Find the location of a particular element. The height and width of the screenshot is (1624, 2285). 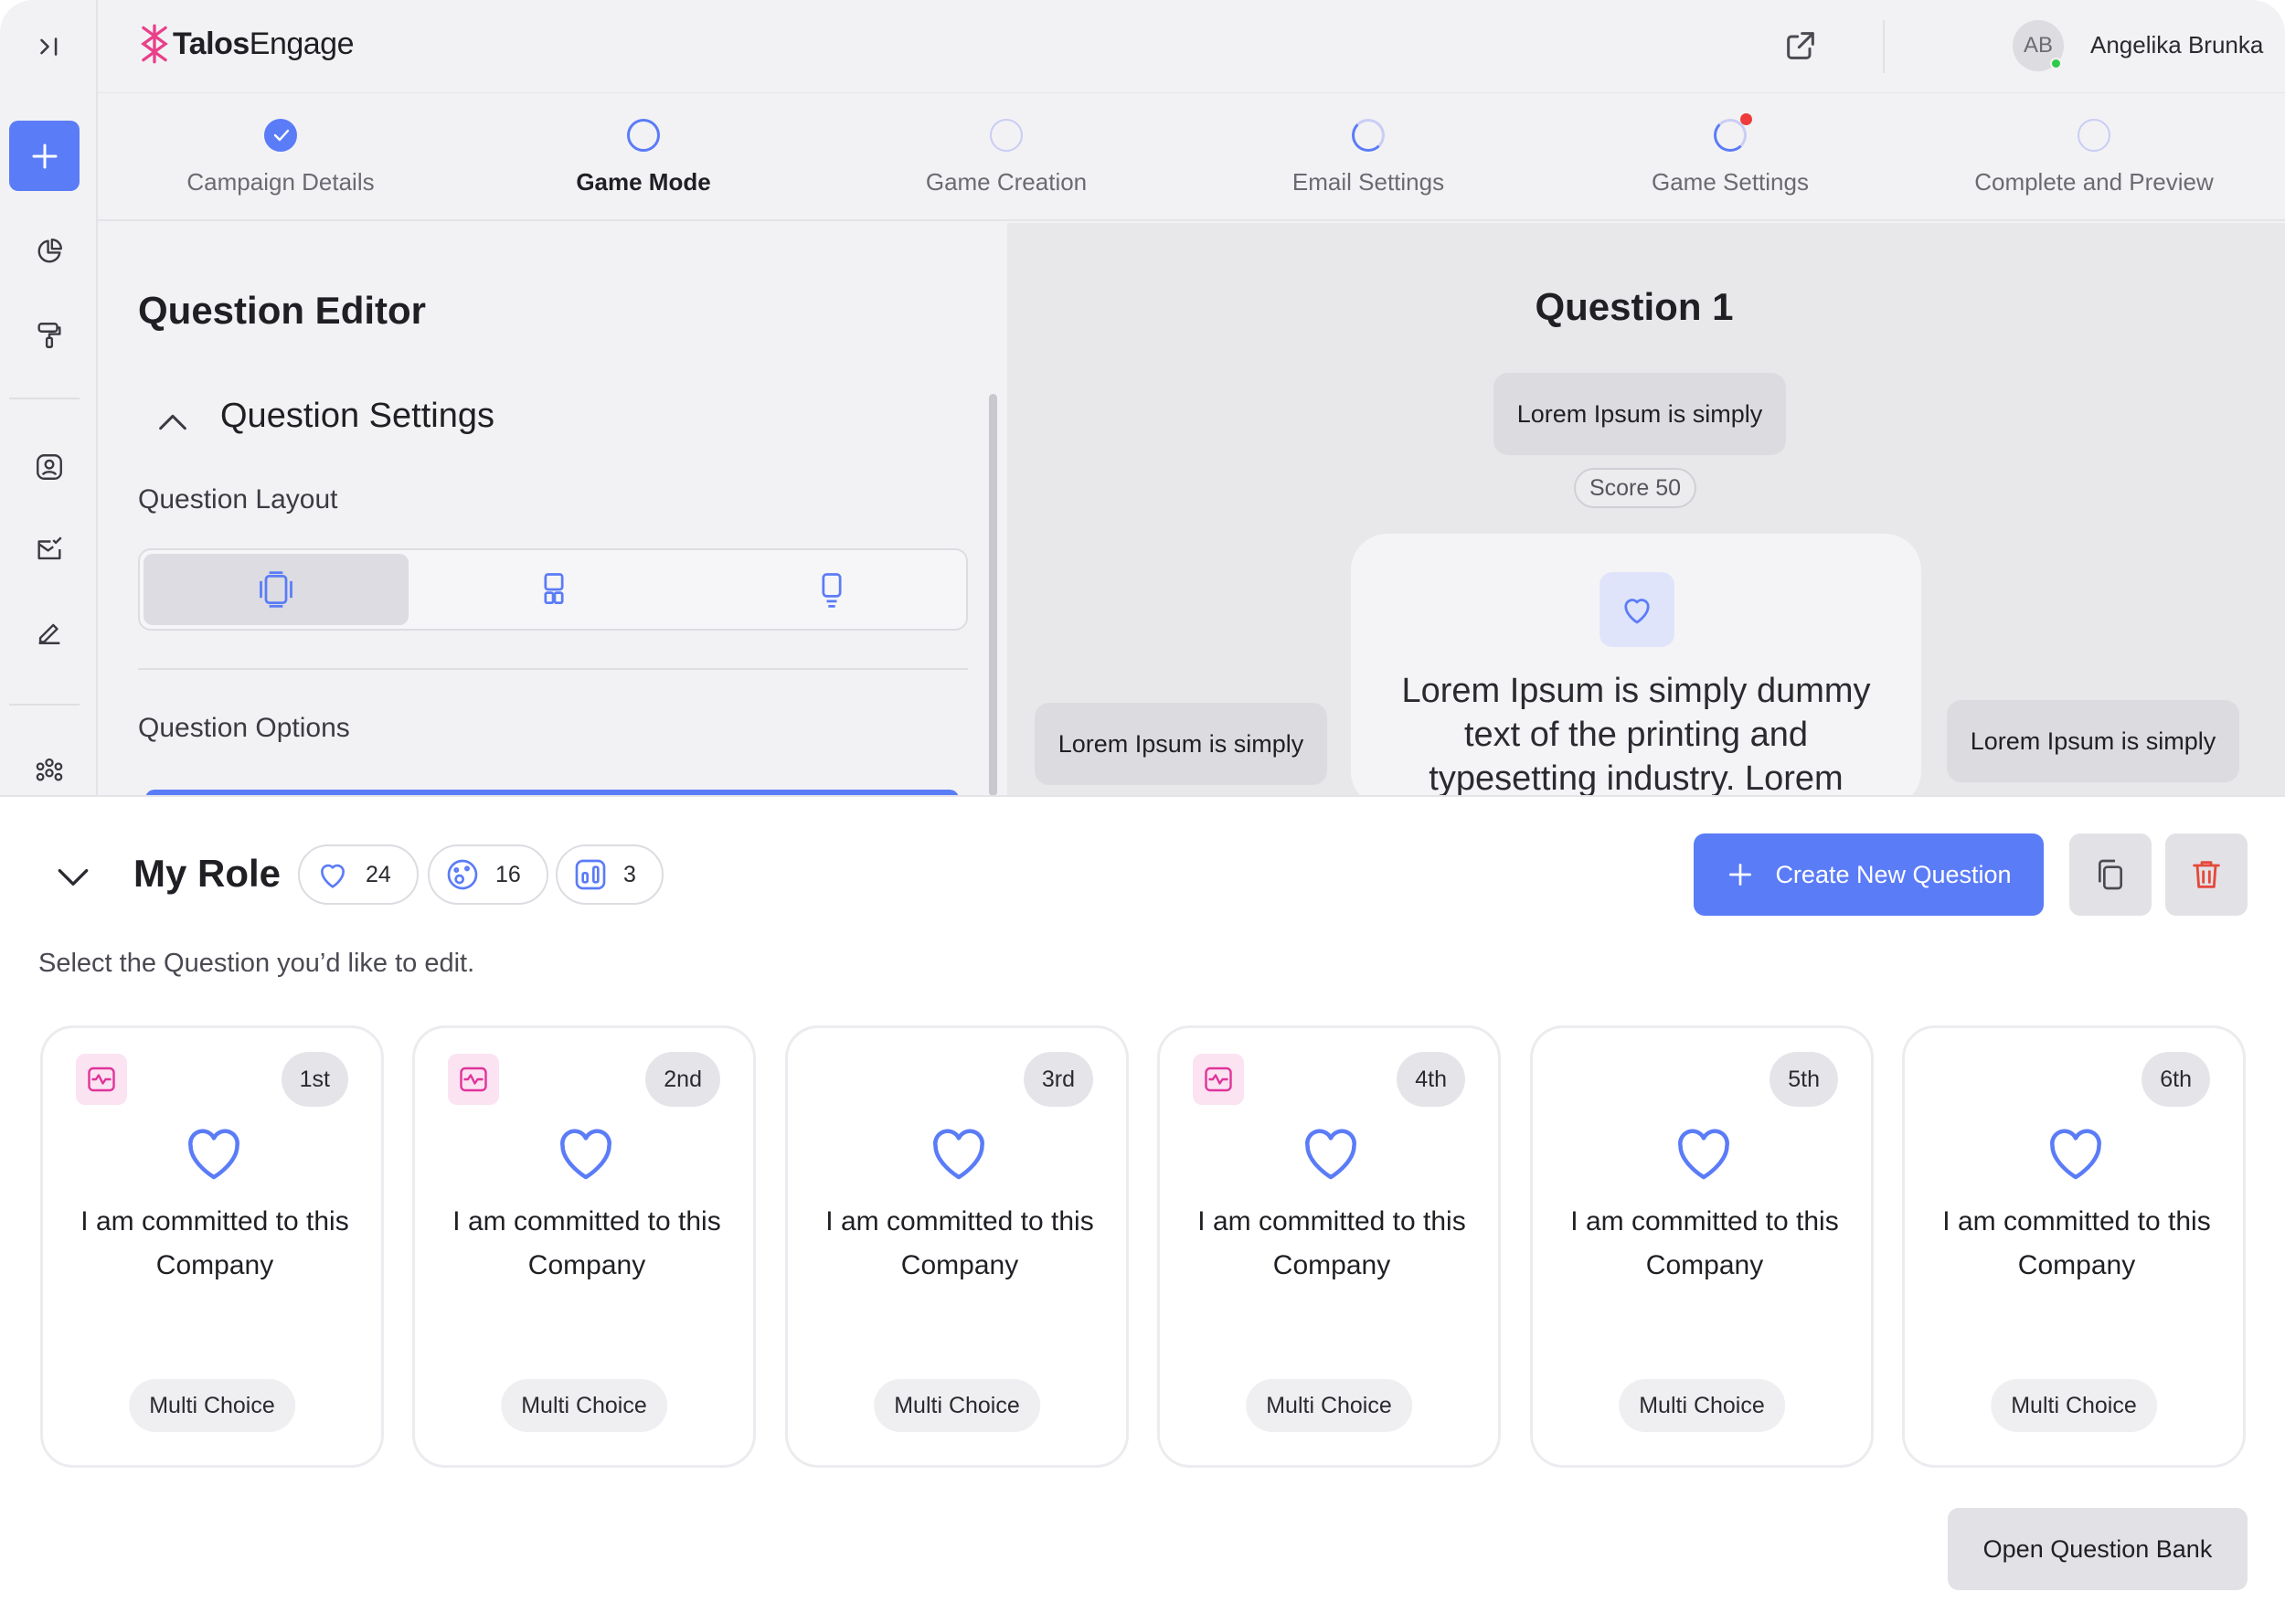

brand-logo: TalosEngage is located at coordinates (246, 44).